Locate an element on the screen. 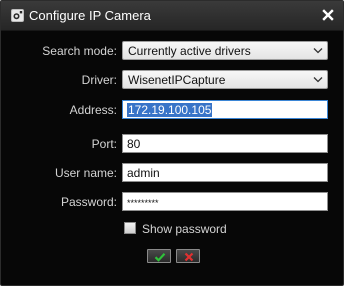 This screenshot has height=286, width=344. password-input: ********* is located at coordinates (225, 201).